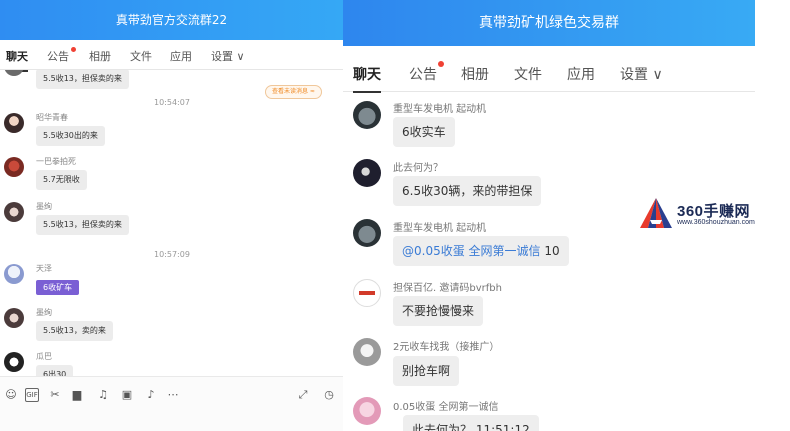  What do you see at coordinates (418, 168) in the screenshot?
I see `sender-name: 此去何为？` at bounding box center [418, 168].